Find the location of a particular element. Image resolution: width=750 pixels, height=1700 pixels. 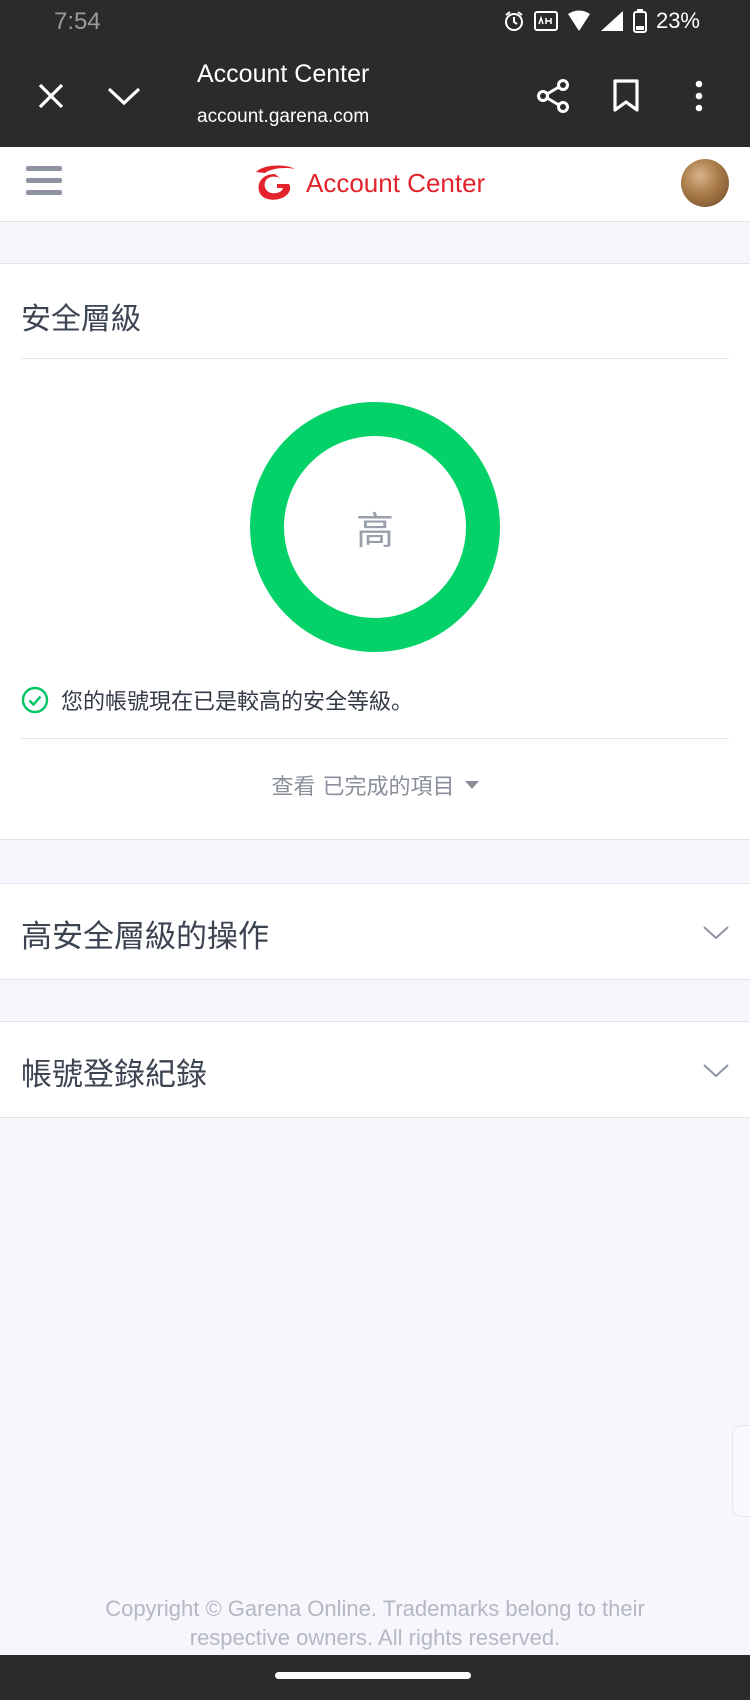

view-completed-items-label: 查看 已完成的項目 is located at coordinates (363, 787).